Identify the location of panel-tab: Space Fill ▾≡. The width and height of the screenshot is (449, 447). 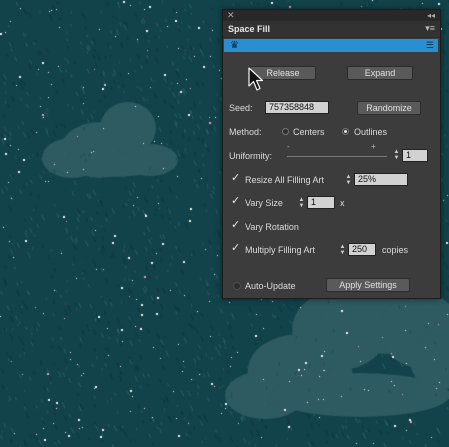
(331, 29).